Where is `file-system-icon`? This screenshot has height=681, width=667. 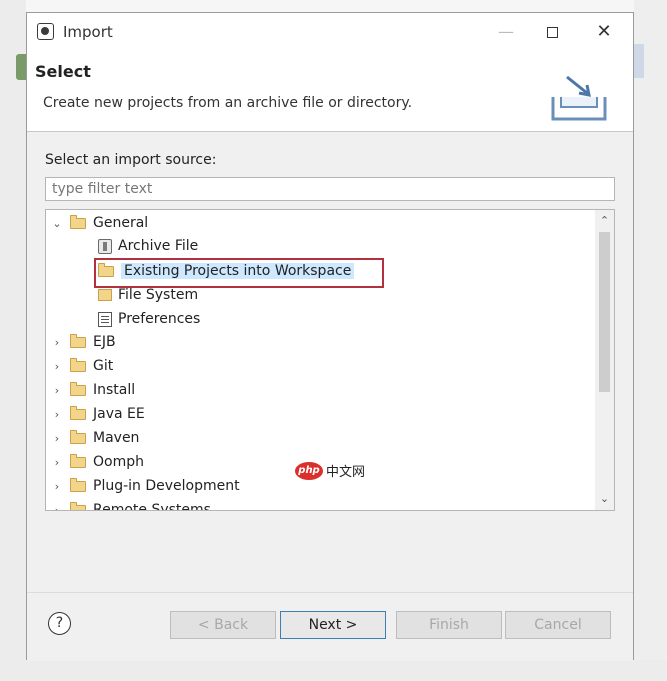 file-system-icon is located at coordinates (105, 295).